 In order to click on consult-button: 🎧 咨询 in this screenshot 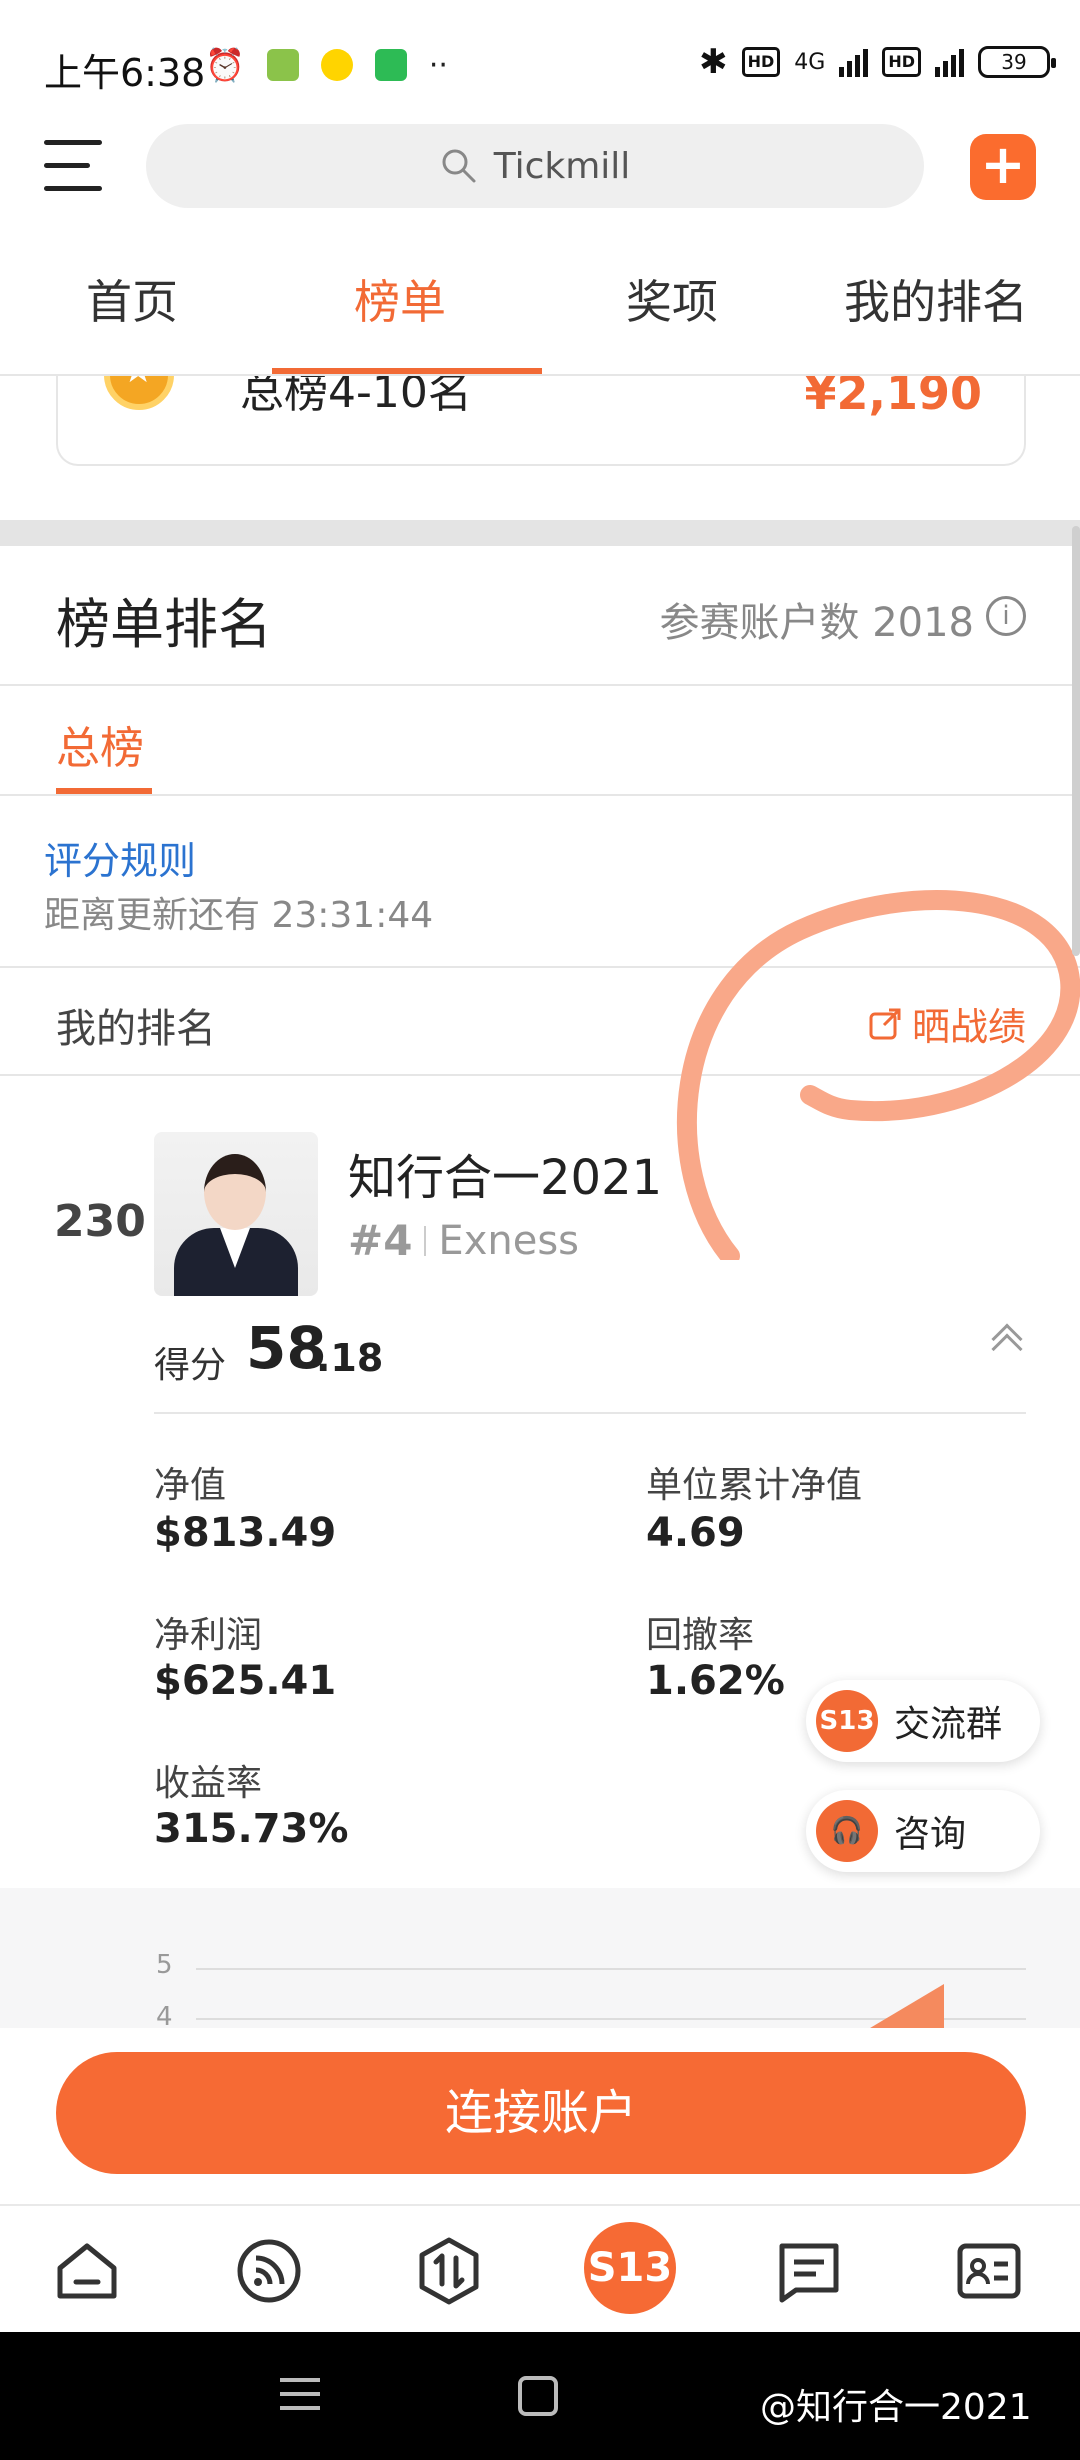, I will do `click(923, 1831)`.